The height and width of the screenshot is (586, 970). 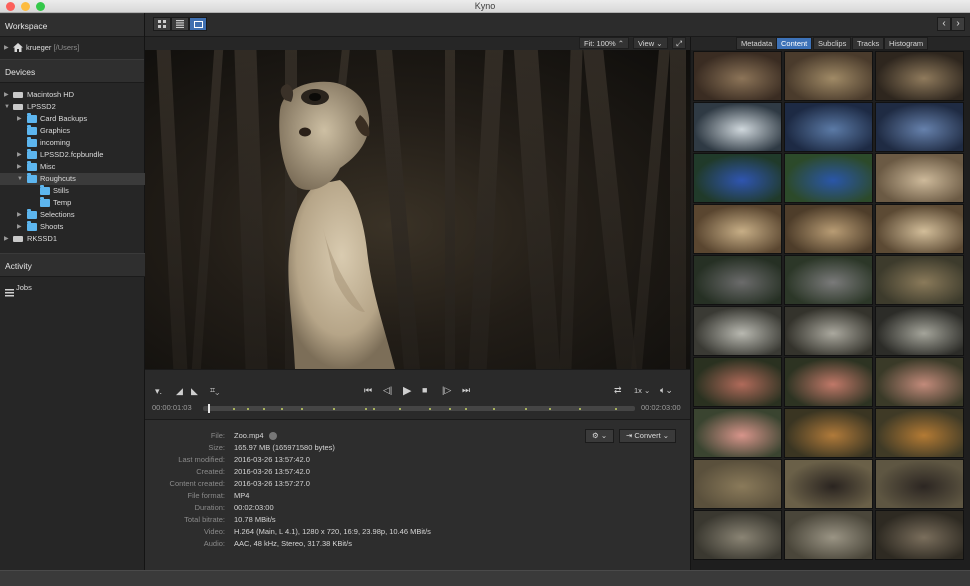 I want to click on folder-icon, so click(x=45, y=190).